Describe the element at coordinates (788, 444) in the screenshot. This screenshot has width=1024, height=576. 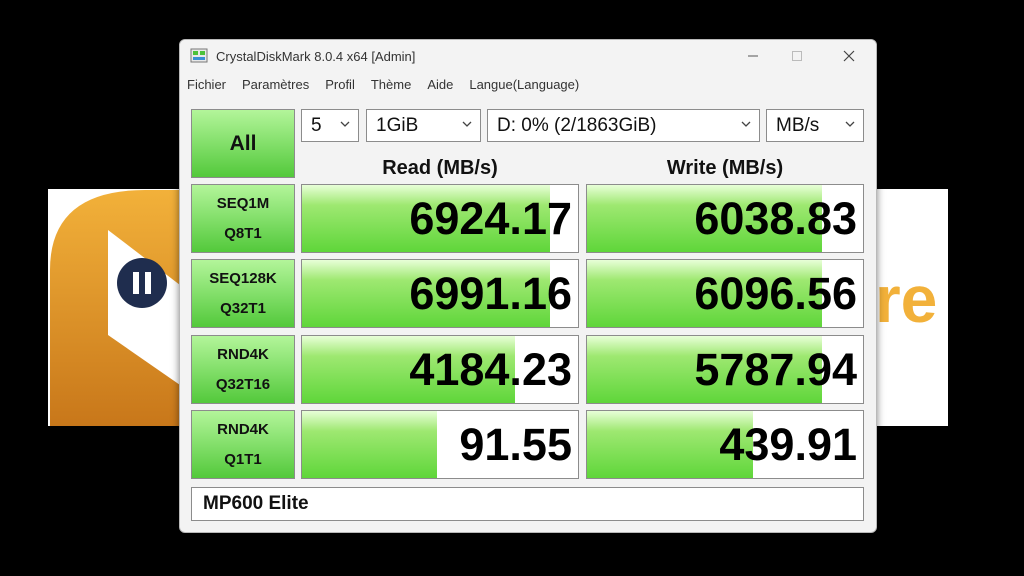
I see `write-value: 439.91` at that location.